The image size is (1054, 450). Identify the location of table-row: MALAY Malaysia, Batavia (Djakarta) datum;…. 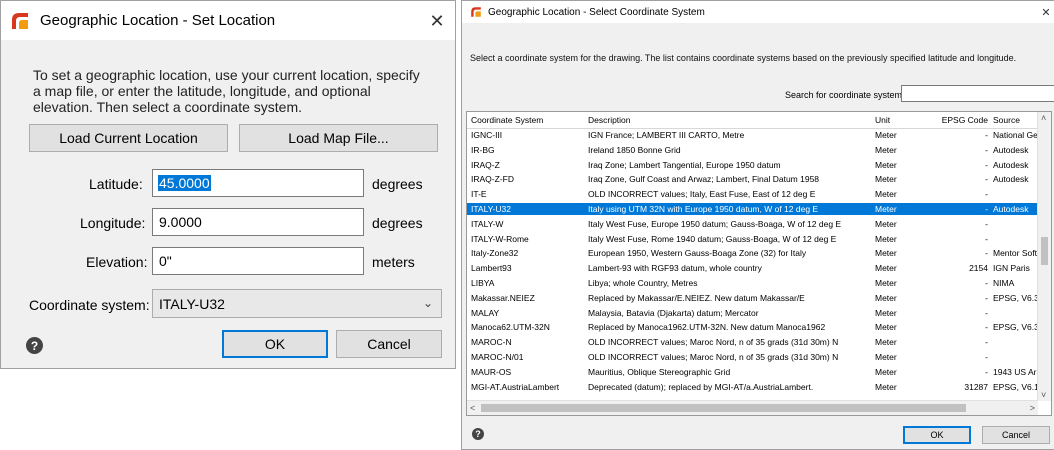
(759, 313).